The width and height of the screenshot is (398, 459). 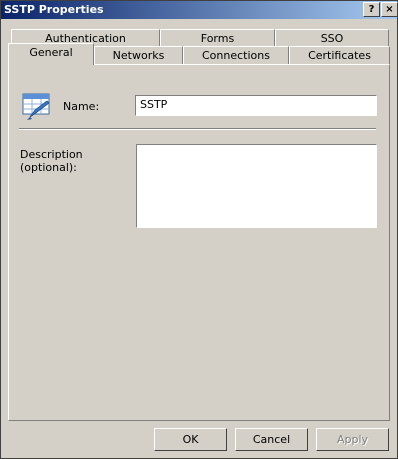 What do you see at coordinates (190, 439) in the screenshot?
I see `ok-button: OK` at bounding box center [190, 439].